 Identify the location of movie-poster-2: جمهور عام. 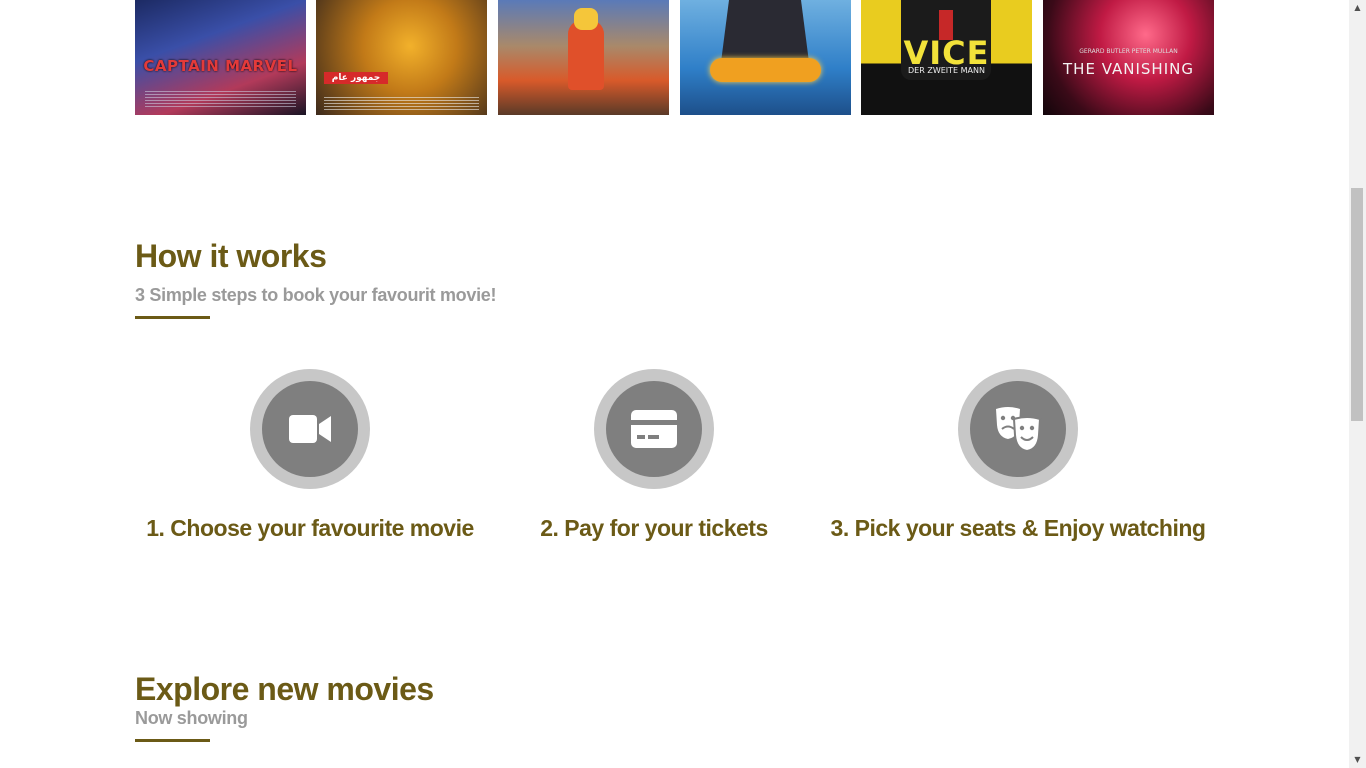
(401, 57).